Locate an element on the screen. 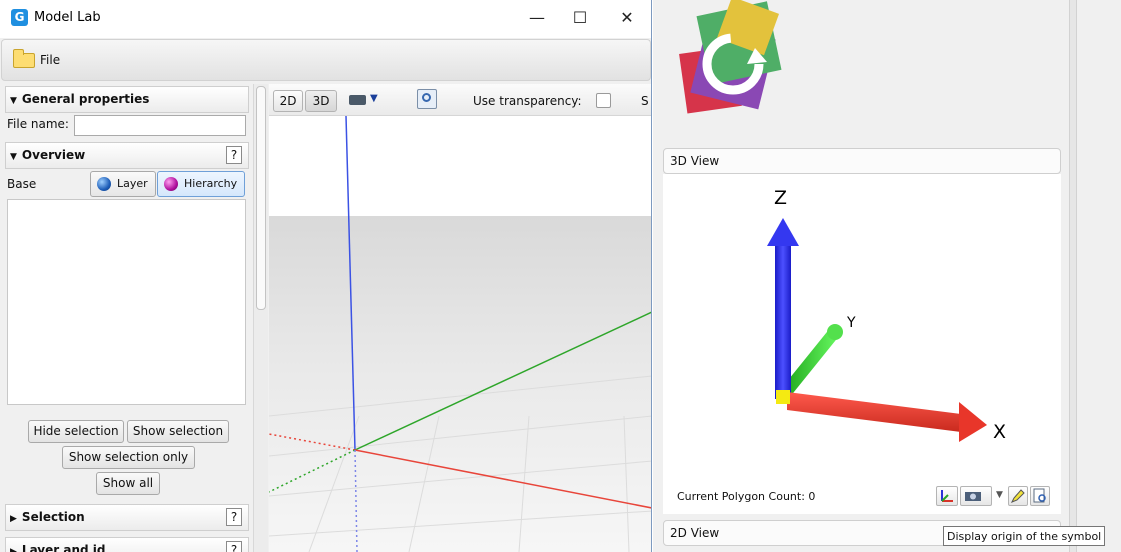 This screenshot has height=552, width=1121. y-axis-cap is located at coordinates (835, 332).